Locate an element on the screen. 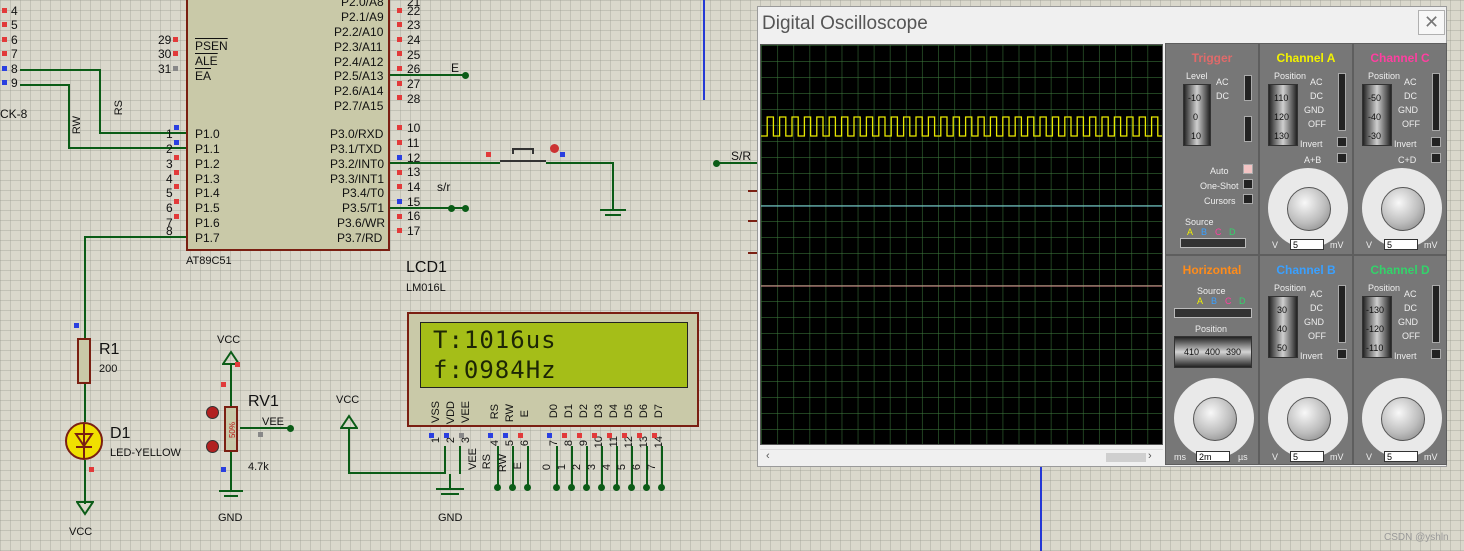 Image resolution: width=1464 pixels, height=551 pixels. rv1-up-button is located at coordinates (212, 412).